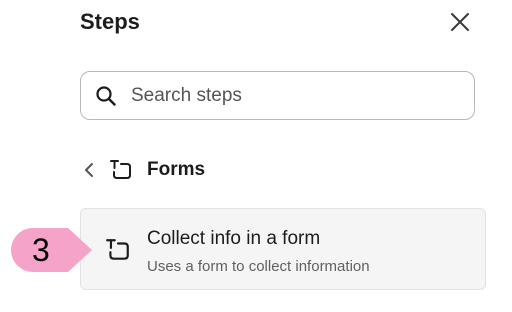  I want to click on search-box, so click(277, 95).